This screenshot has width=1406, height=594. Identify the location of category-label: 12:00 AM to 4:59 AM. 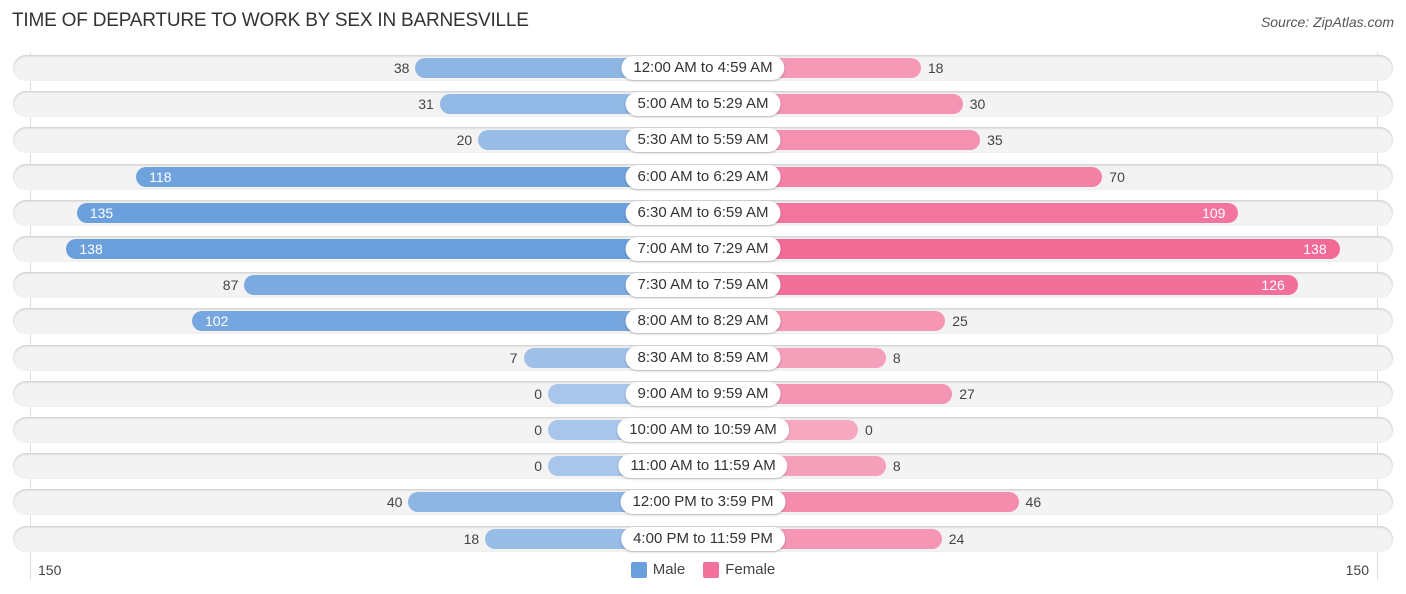
(703, 68).